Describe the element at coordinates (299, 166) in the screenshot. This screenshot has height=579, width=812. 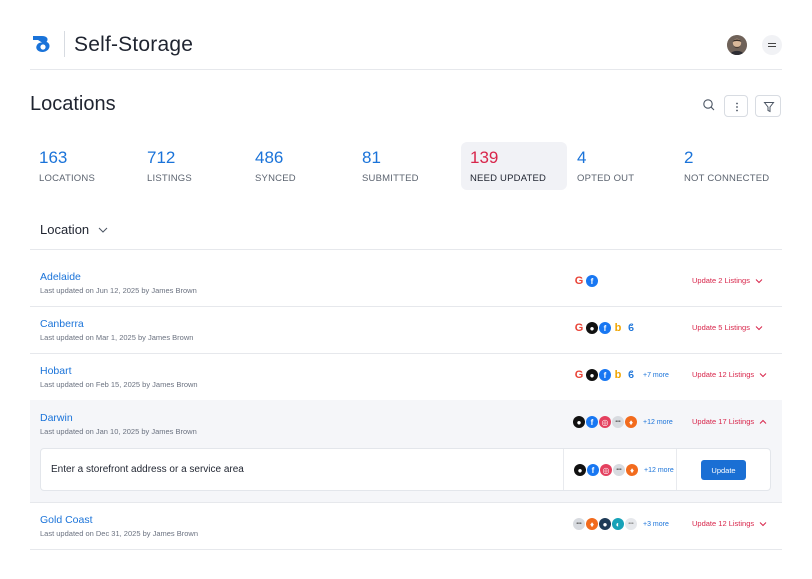
I see `stat-synced: 486 SYNCED` at that location.